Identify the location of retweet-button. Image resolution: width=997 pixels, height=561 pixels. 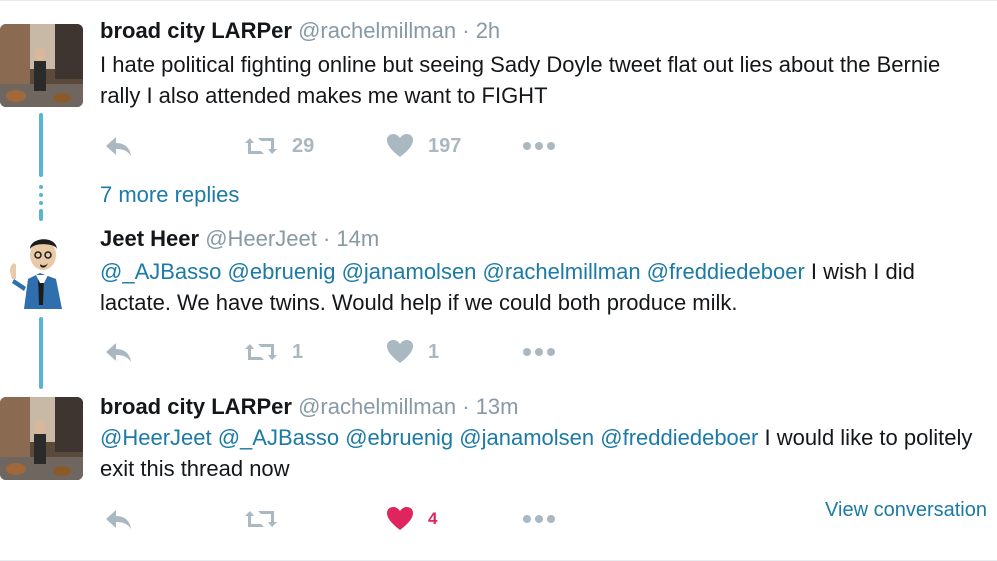
(268, 519).